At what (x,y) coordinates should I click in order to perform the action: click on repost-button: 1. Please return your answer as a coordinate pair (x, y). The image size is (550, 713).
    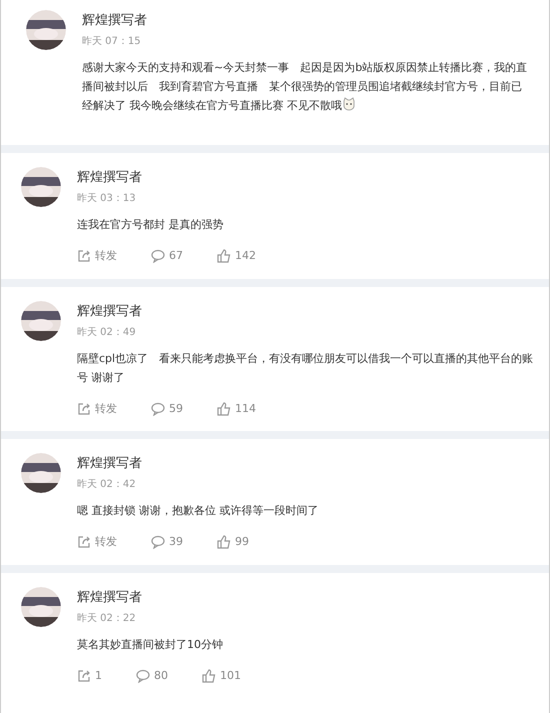
    Looking at the image, I should click on (89, 676).